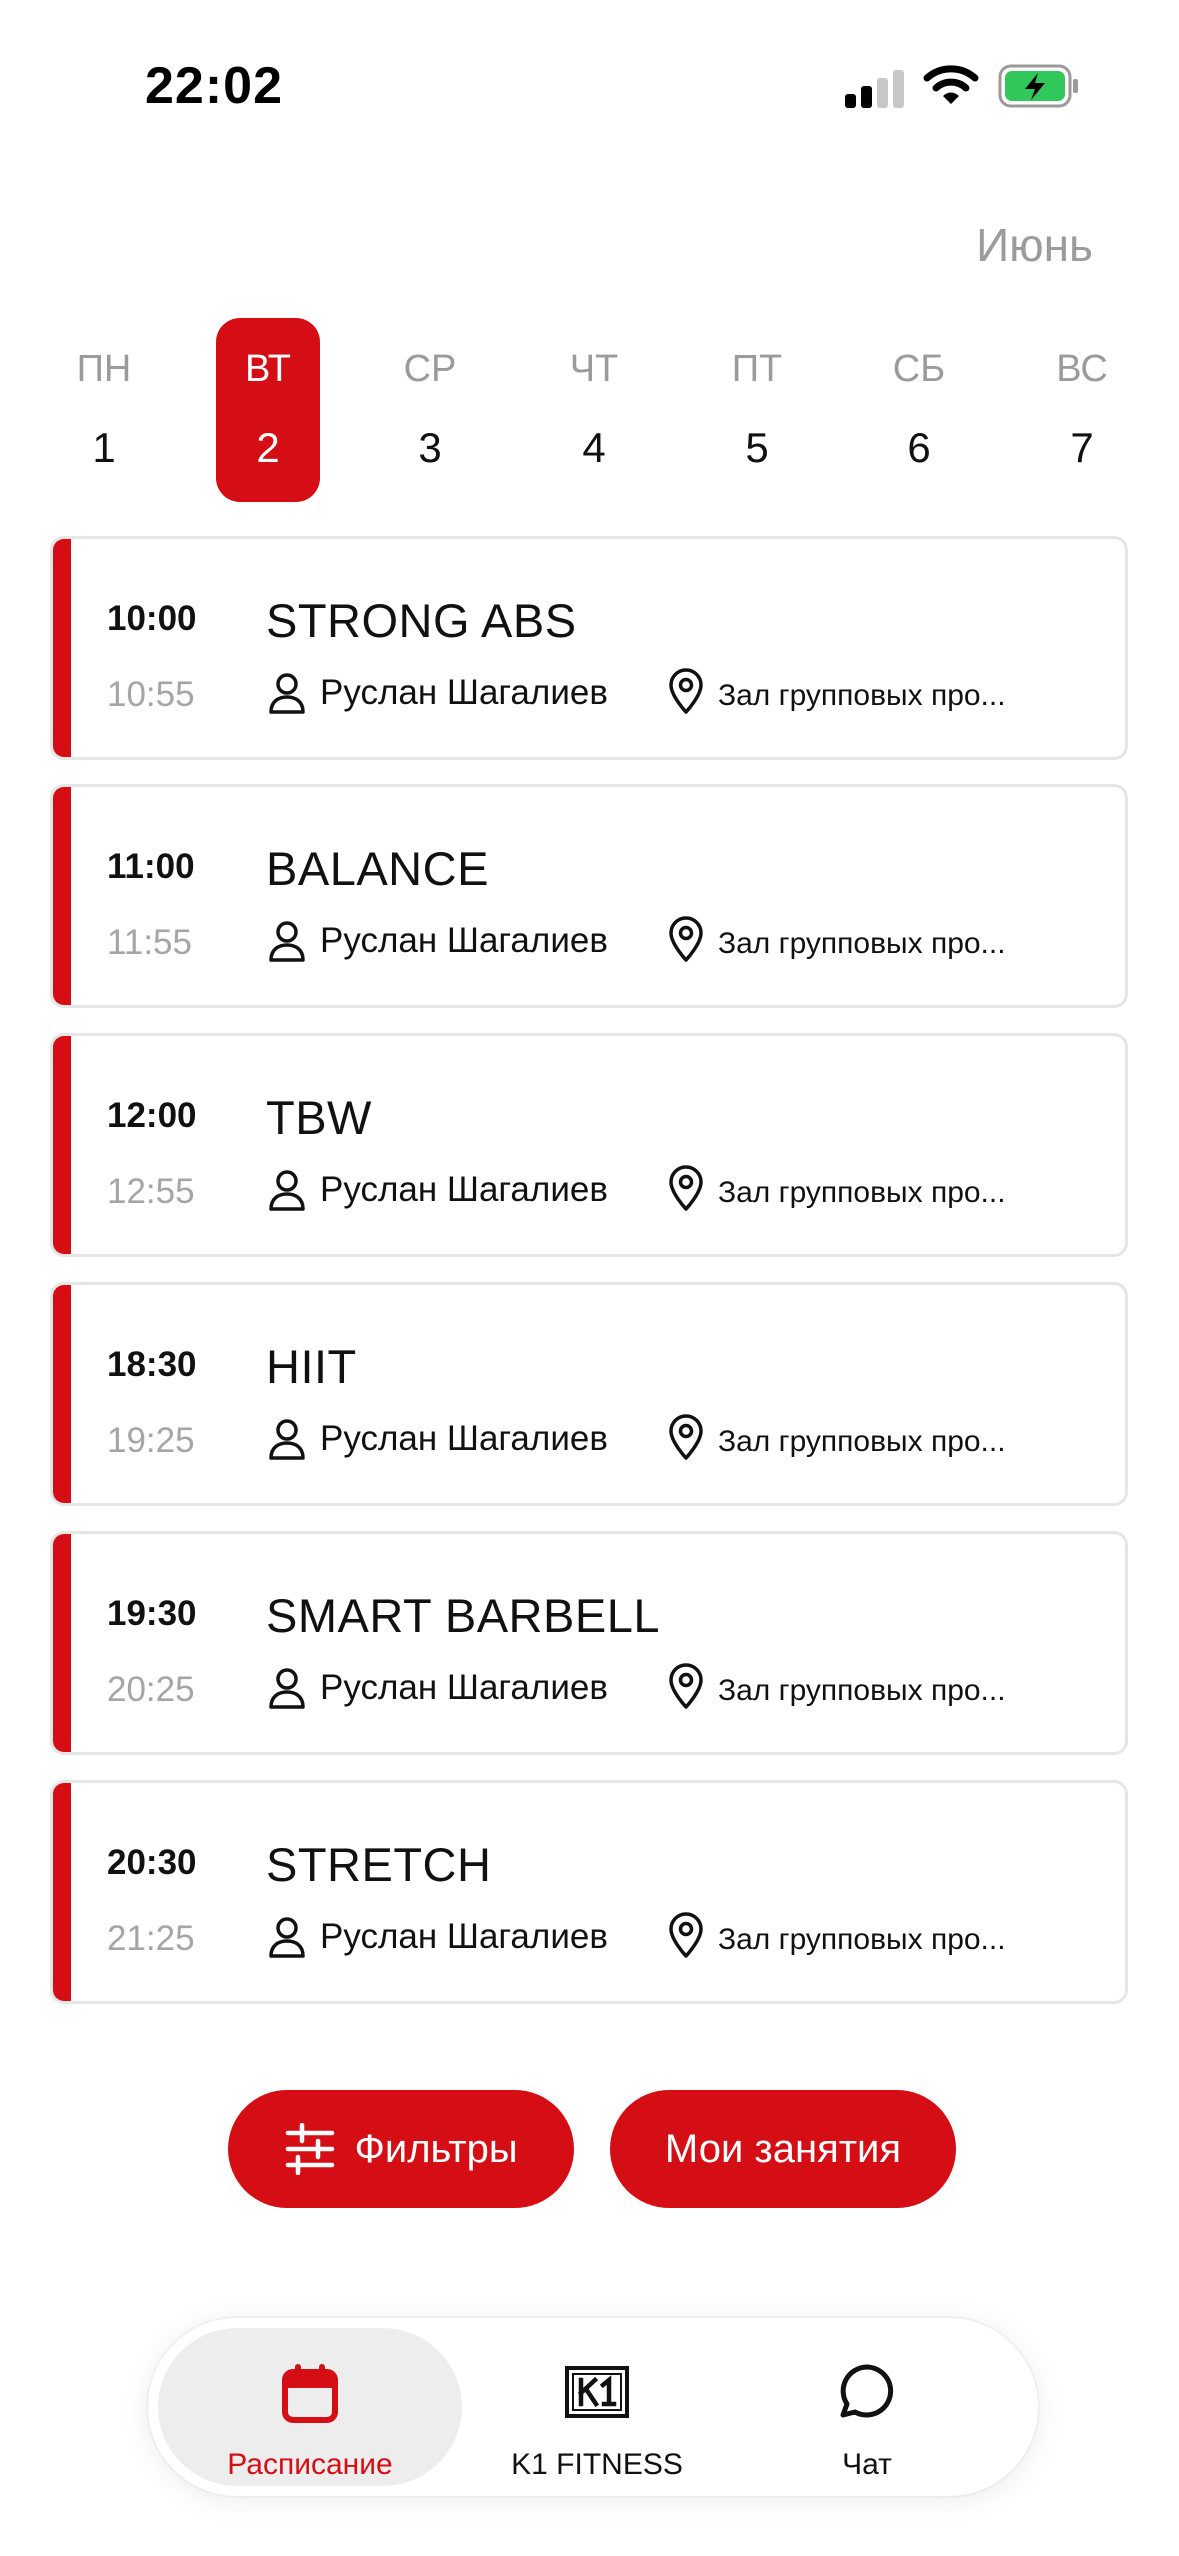  What do you see at coordinates (1082, 369) in the screenshot?
I see `day-name: ВС` at bounding box center [1082, 369].